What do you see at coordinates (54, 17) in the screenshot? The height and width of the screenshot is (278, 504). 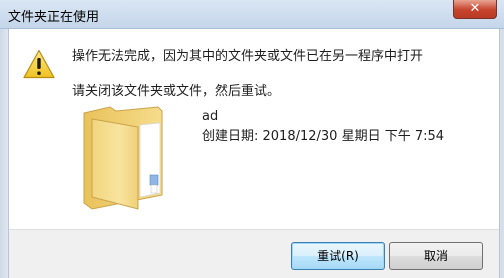 I see `dialog-title: 文件夹正在使用` at bounding box center [54, 17].